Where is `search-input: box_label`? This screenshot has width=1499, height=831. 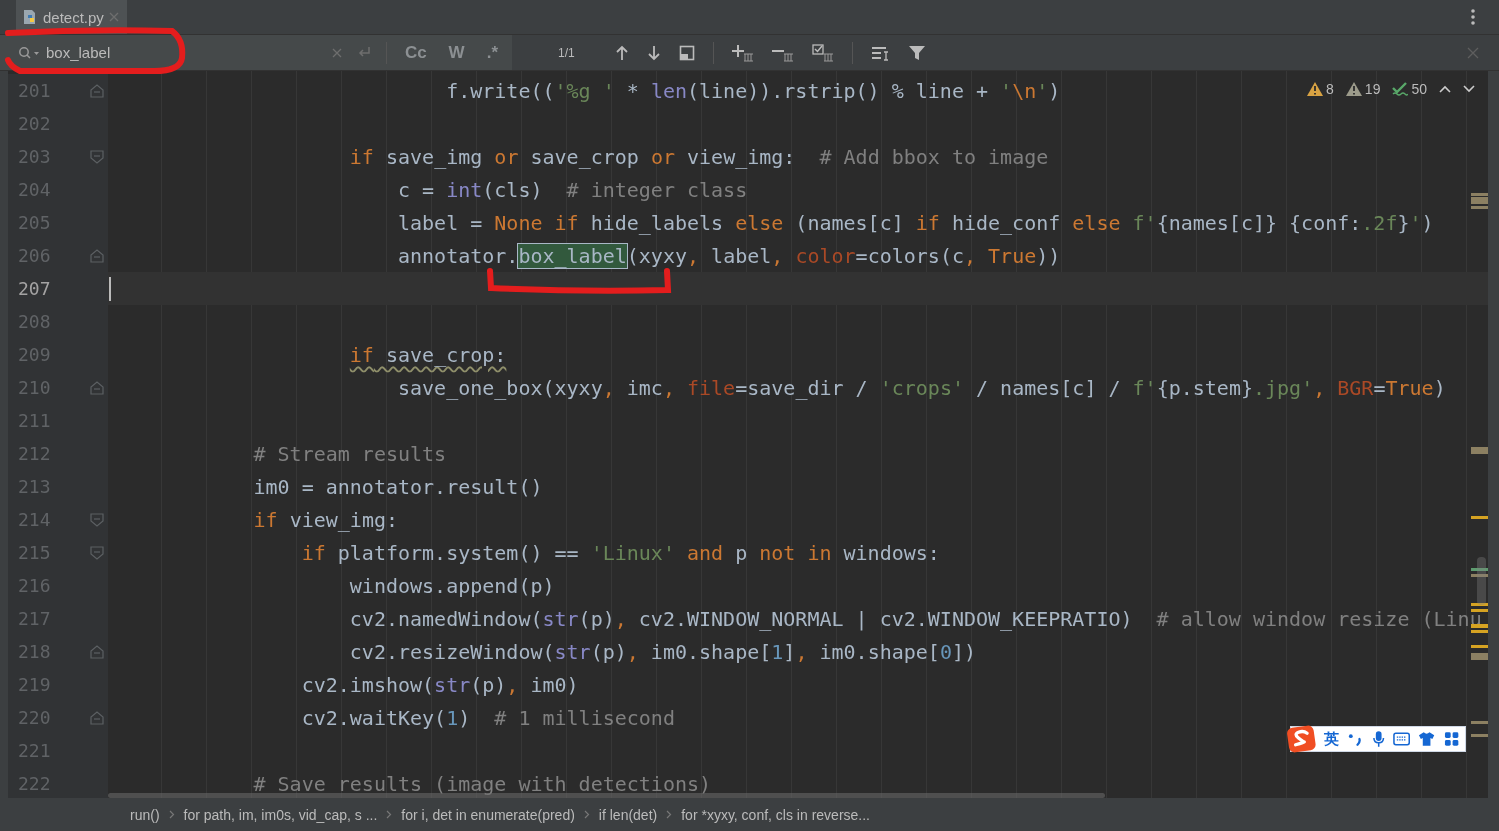 search-input: box_label is located at coordinates (182, 52).